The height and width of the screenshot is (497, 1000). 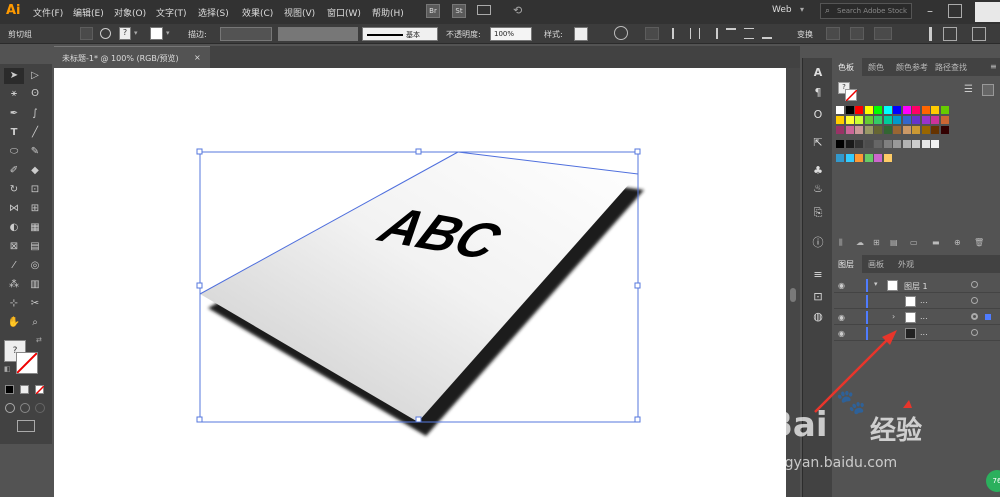 I want to click on blend-tool-icon: ◎, so click(x=35, y=266).